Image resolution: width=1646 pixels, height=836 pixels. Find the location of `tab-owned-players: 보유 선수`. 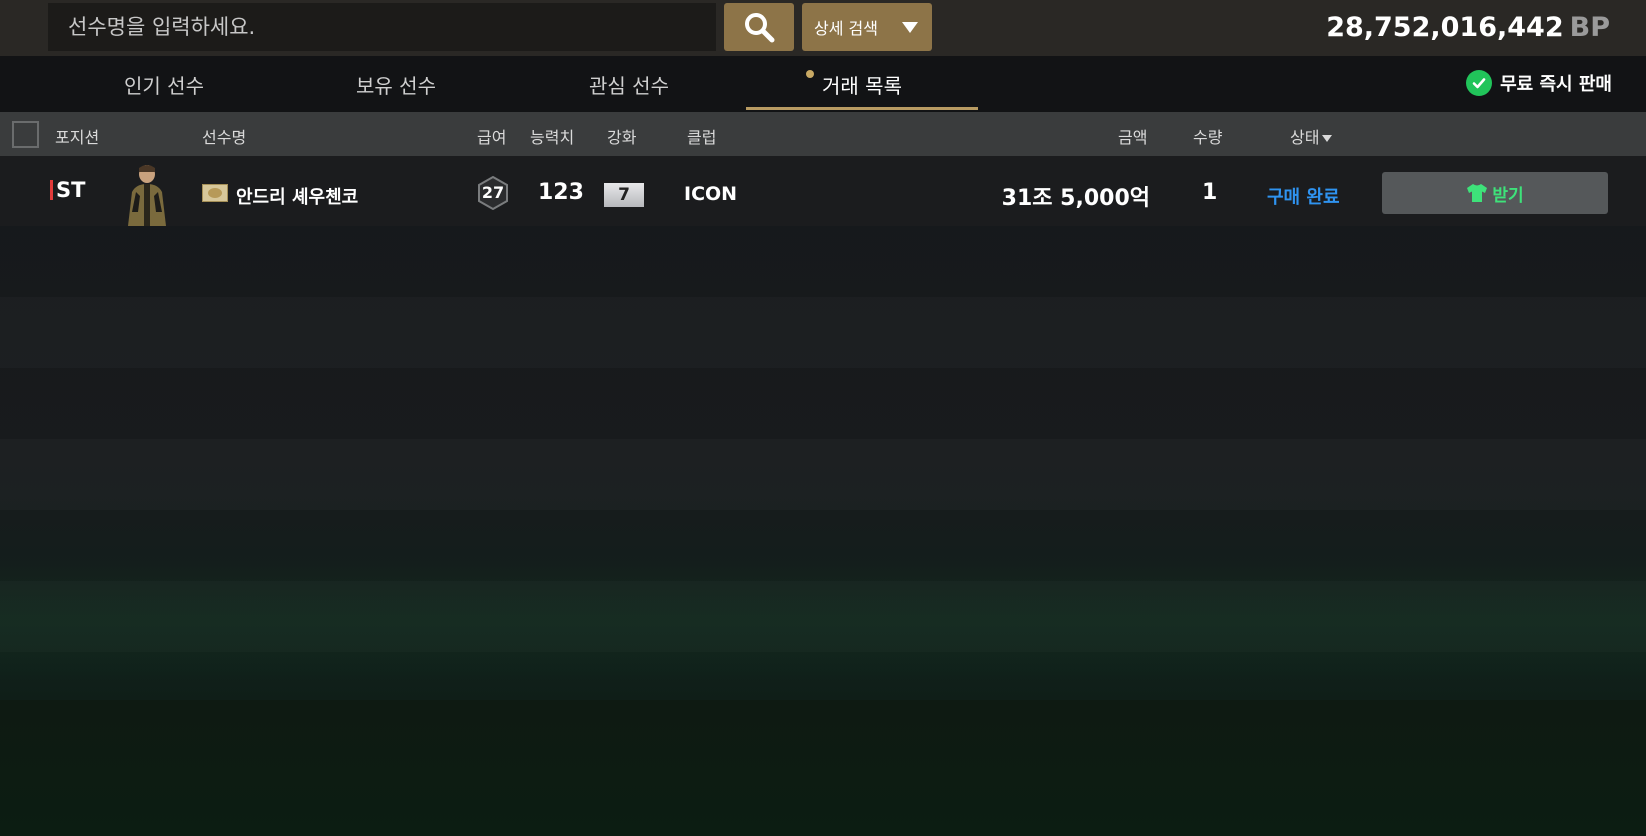

tab-owned-players: 보유 선수 is located at coordinates (396, 84).